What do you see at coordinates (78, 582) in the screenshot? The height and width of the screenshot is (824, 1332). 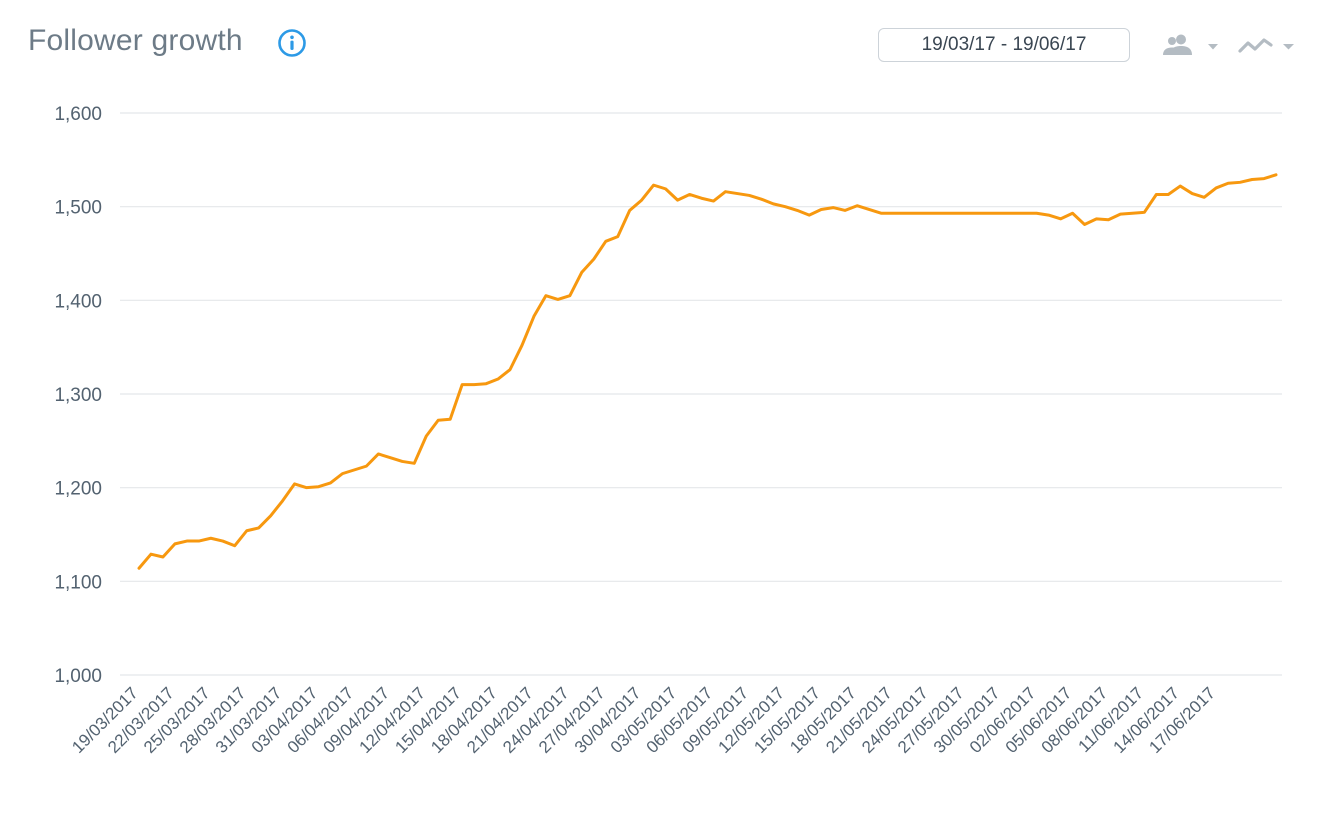 I see `y-tick-label: 1,100` at bounding box center [78, 582].